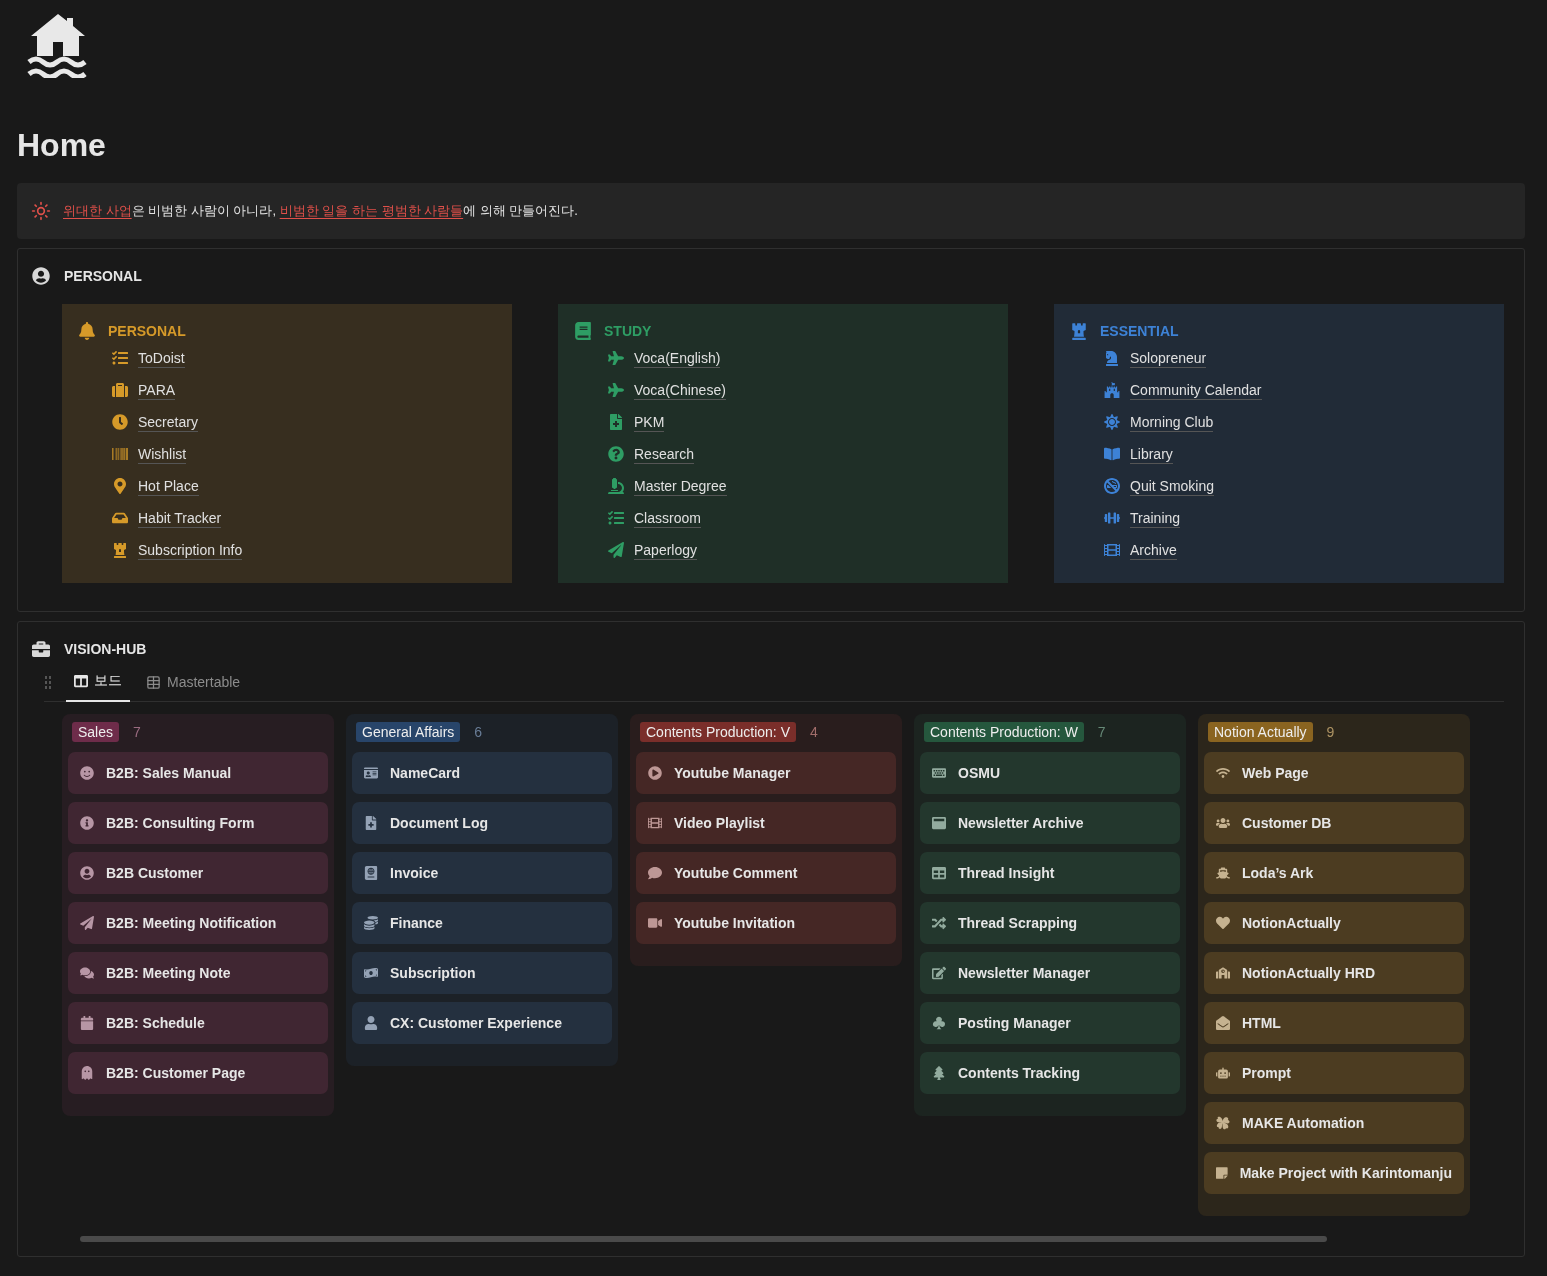 This screenshot has height=1276, width=1547. What do you see at coordinates (41, 649) in the screenshot?
I see `briefcase-icon` at bounding box center [41, 649].